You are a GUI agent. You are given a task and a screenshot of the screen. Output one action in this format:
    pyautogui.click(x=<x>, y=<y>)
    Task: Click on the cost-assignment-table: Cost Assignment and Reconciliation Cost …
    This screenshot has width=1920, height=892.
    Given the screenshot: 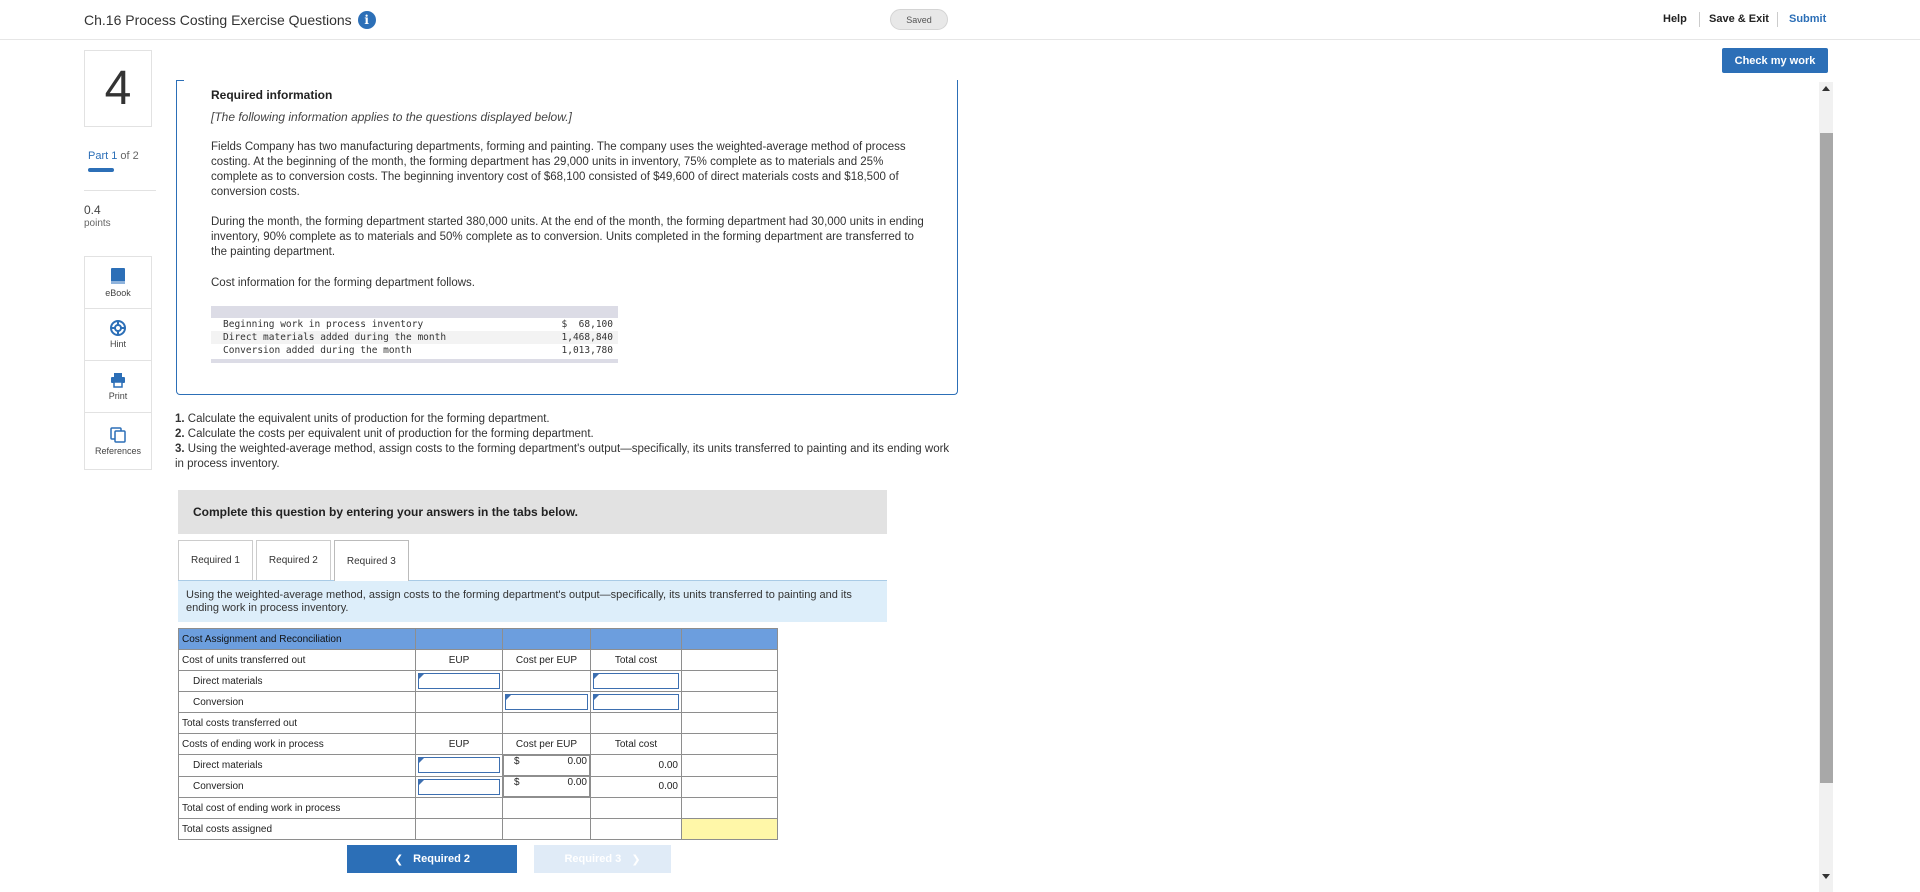 What is the action you would take?
    pyautogui.click(x=478, y=734)
    